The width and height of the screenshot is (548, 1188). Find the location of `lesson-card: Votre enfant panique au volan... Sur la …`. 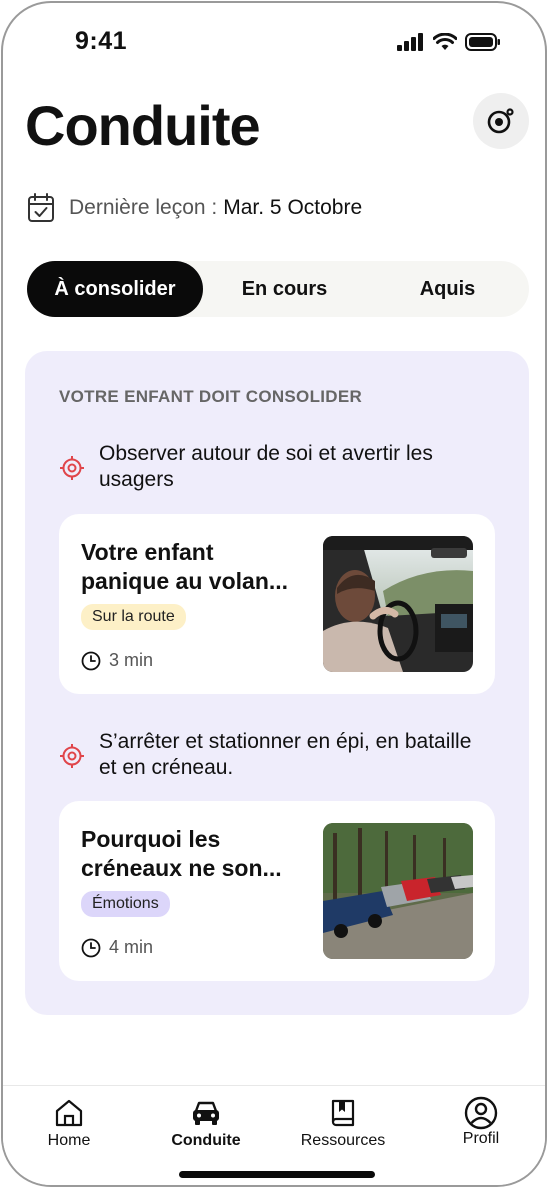

lesson-card: Votre enfant panique au volan... Sur la … is located at coordinates (277, 604).